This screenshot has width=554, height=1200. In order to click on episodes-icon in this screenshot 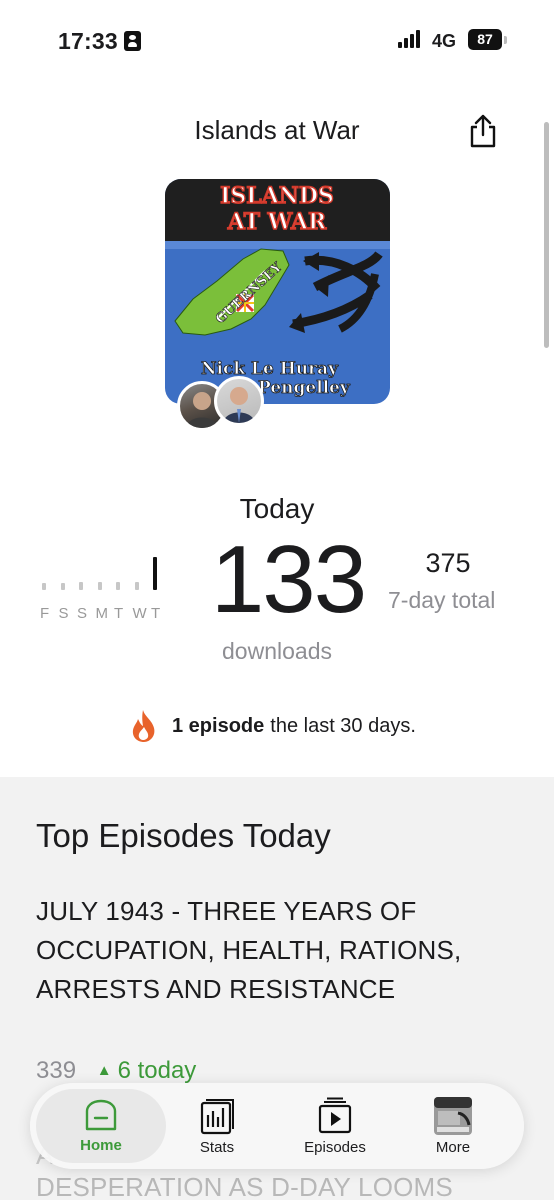, I will do `click(335, 1115)`.